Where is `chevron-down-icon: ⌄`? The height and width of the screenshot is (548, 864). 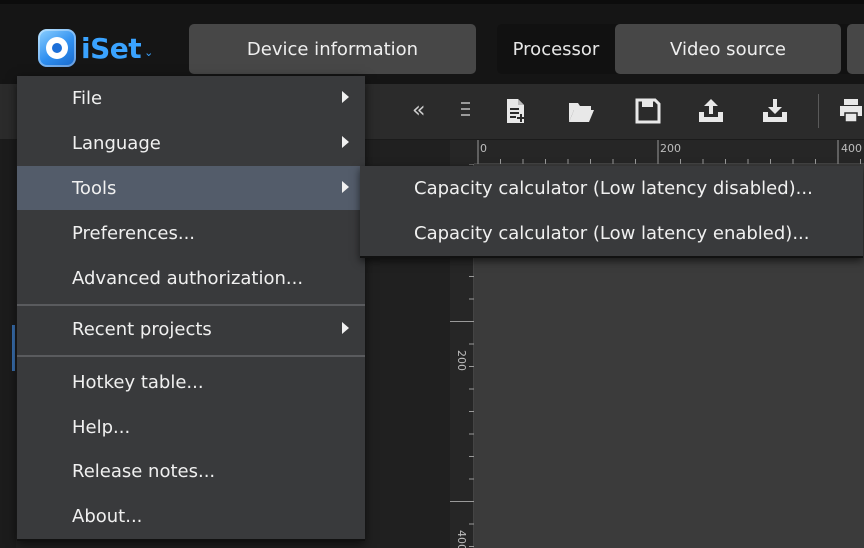
chevron-down-icon: ⌄ is located at coordinates (149, 52).